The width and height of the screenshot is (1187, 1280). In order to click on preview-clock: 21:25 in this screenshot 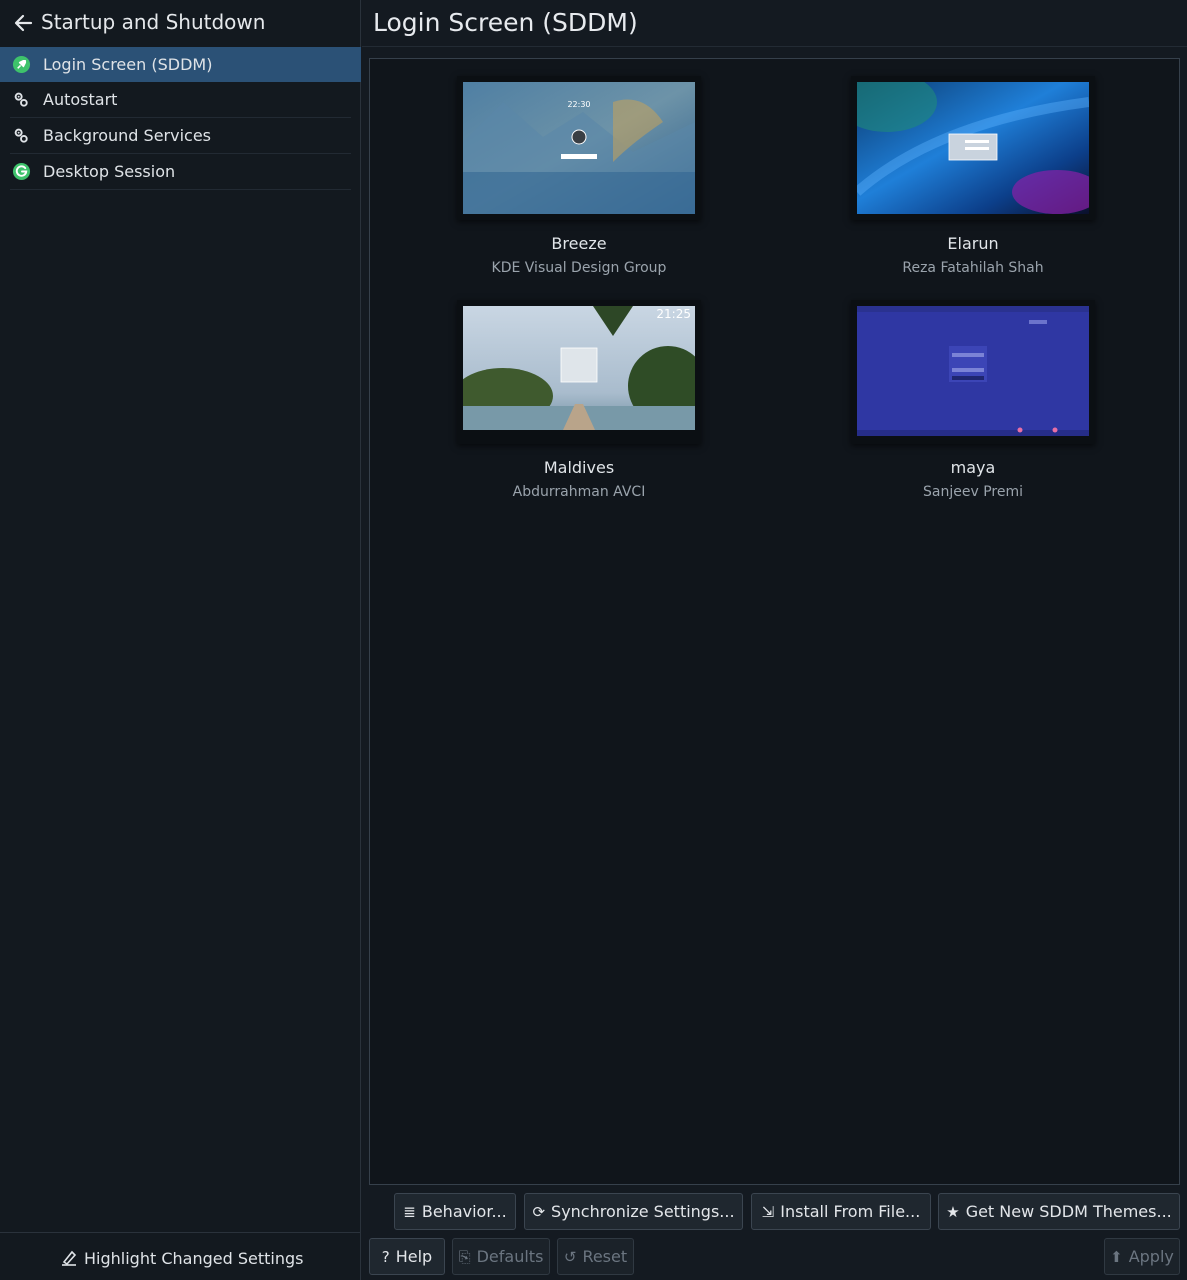, I will do `click(673, 314)`.